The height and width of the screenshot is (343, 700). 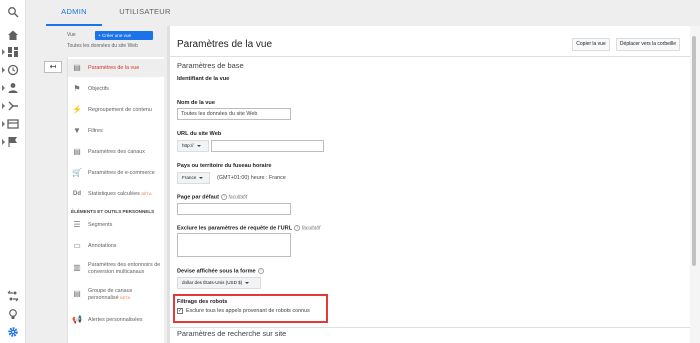 I want to click on view-selector: Toutes les données du site Web, so click(x=115, y=46).